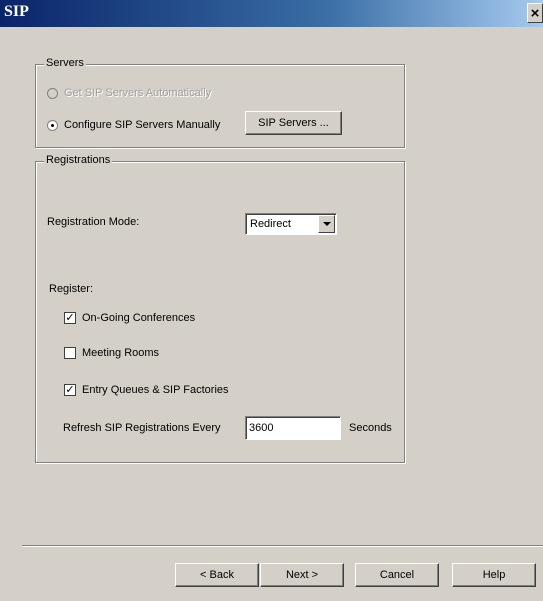  I want to click on register-label: Register:, so click(71, 289).